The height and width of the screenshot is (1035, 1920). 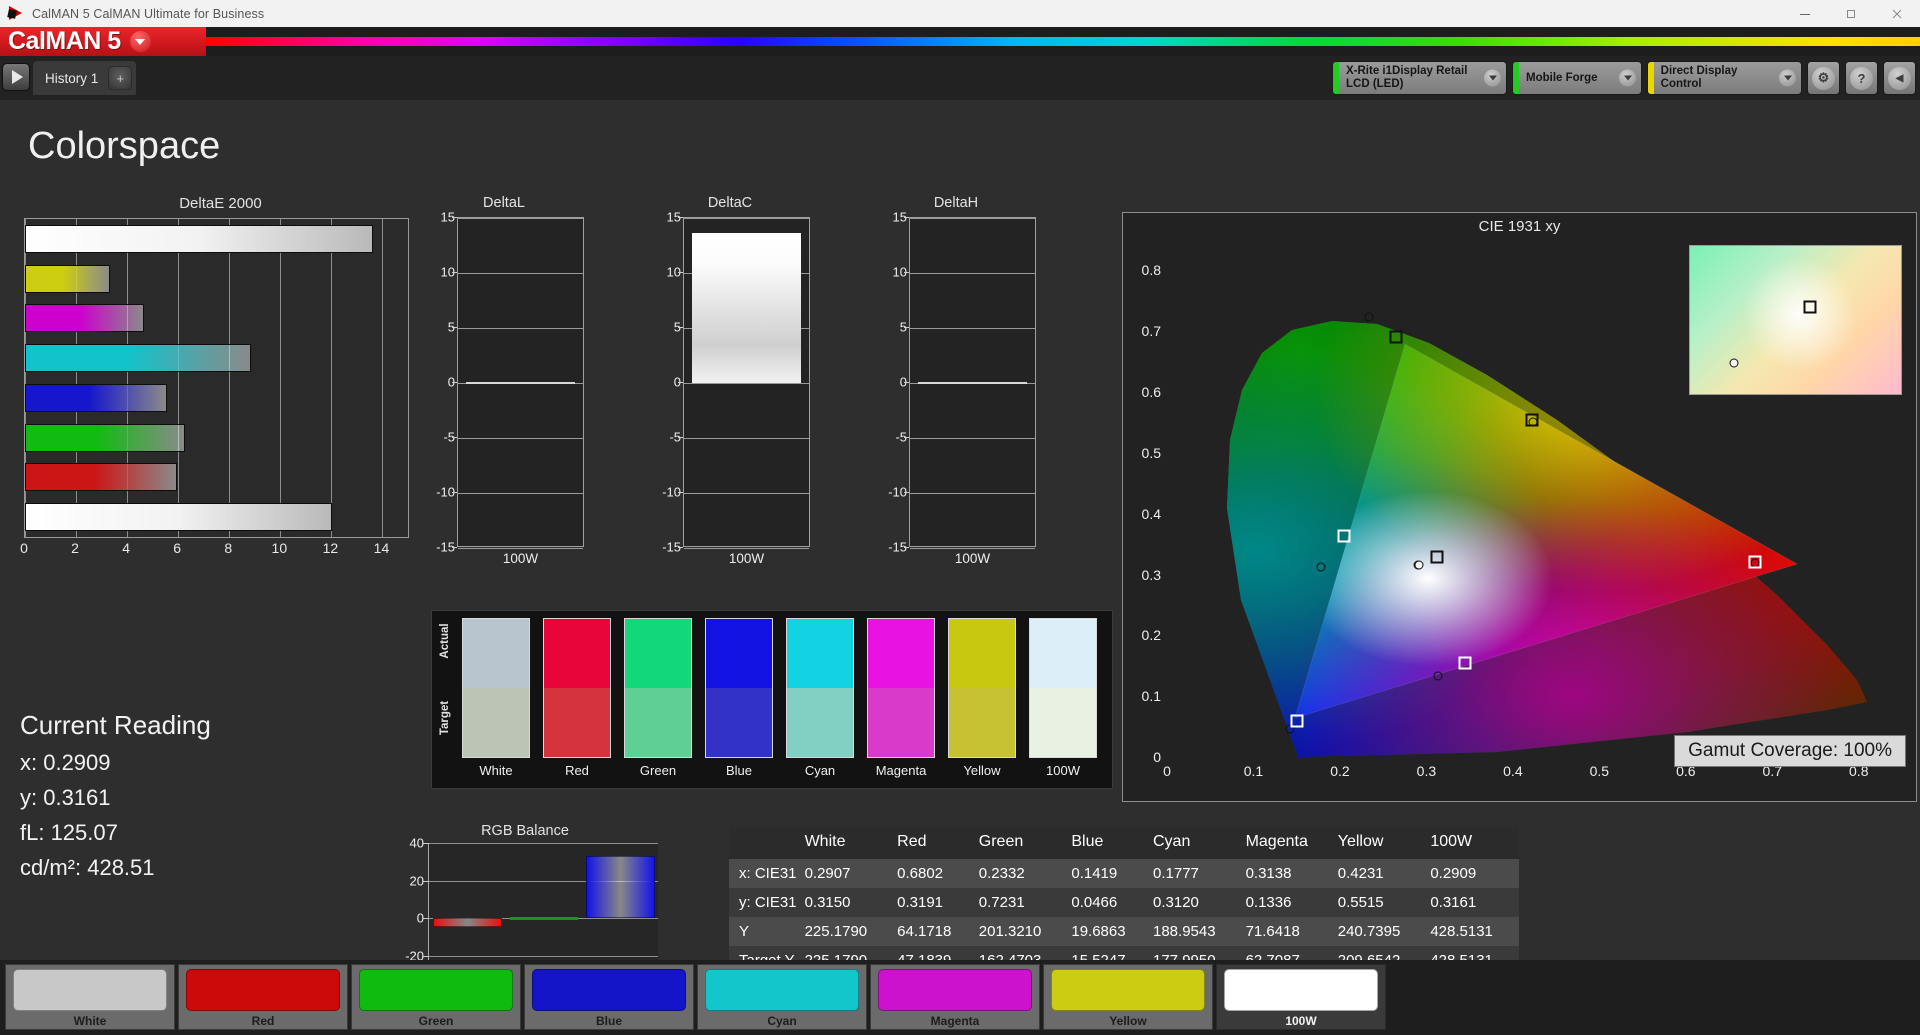 I want to click on meter-selector: X-Rite i1Display Retail LCD (LED), so click(x=1419, y=78).